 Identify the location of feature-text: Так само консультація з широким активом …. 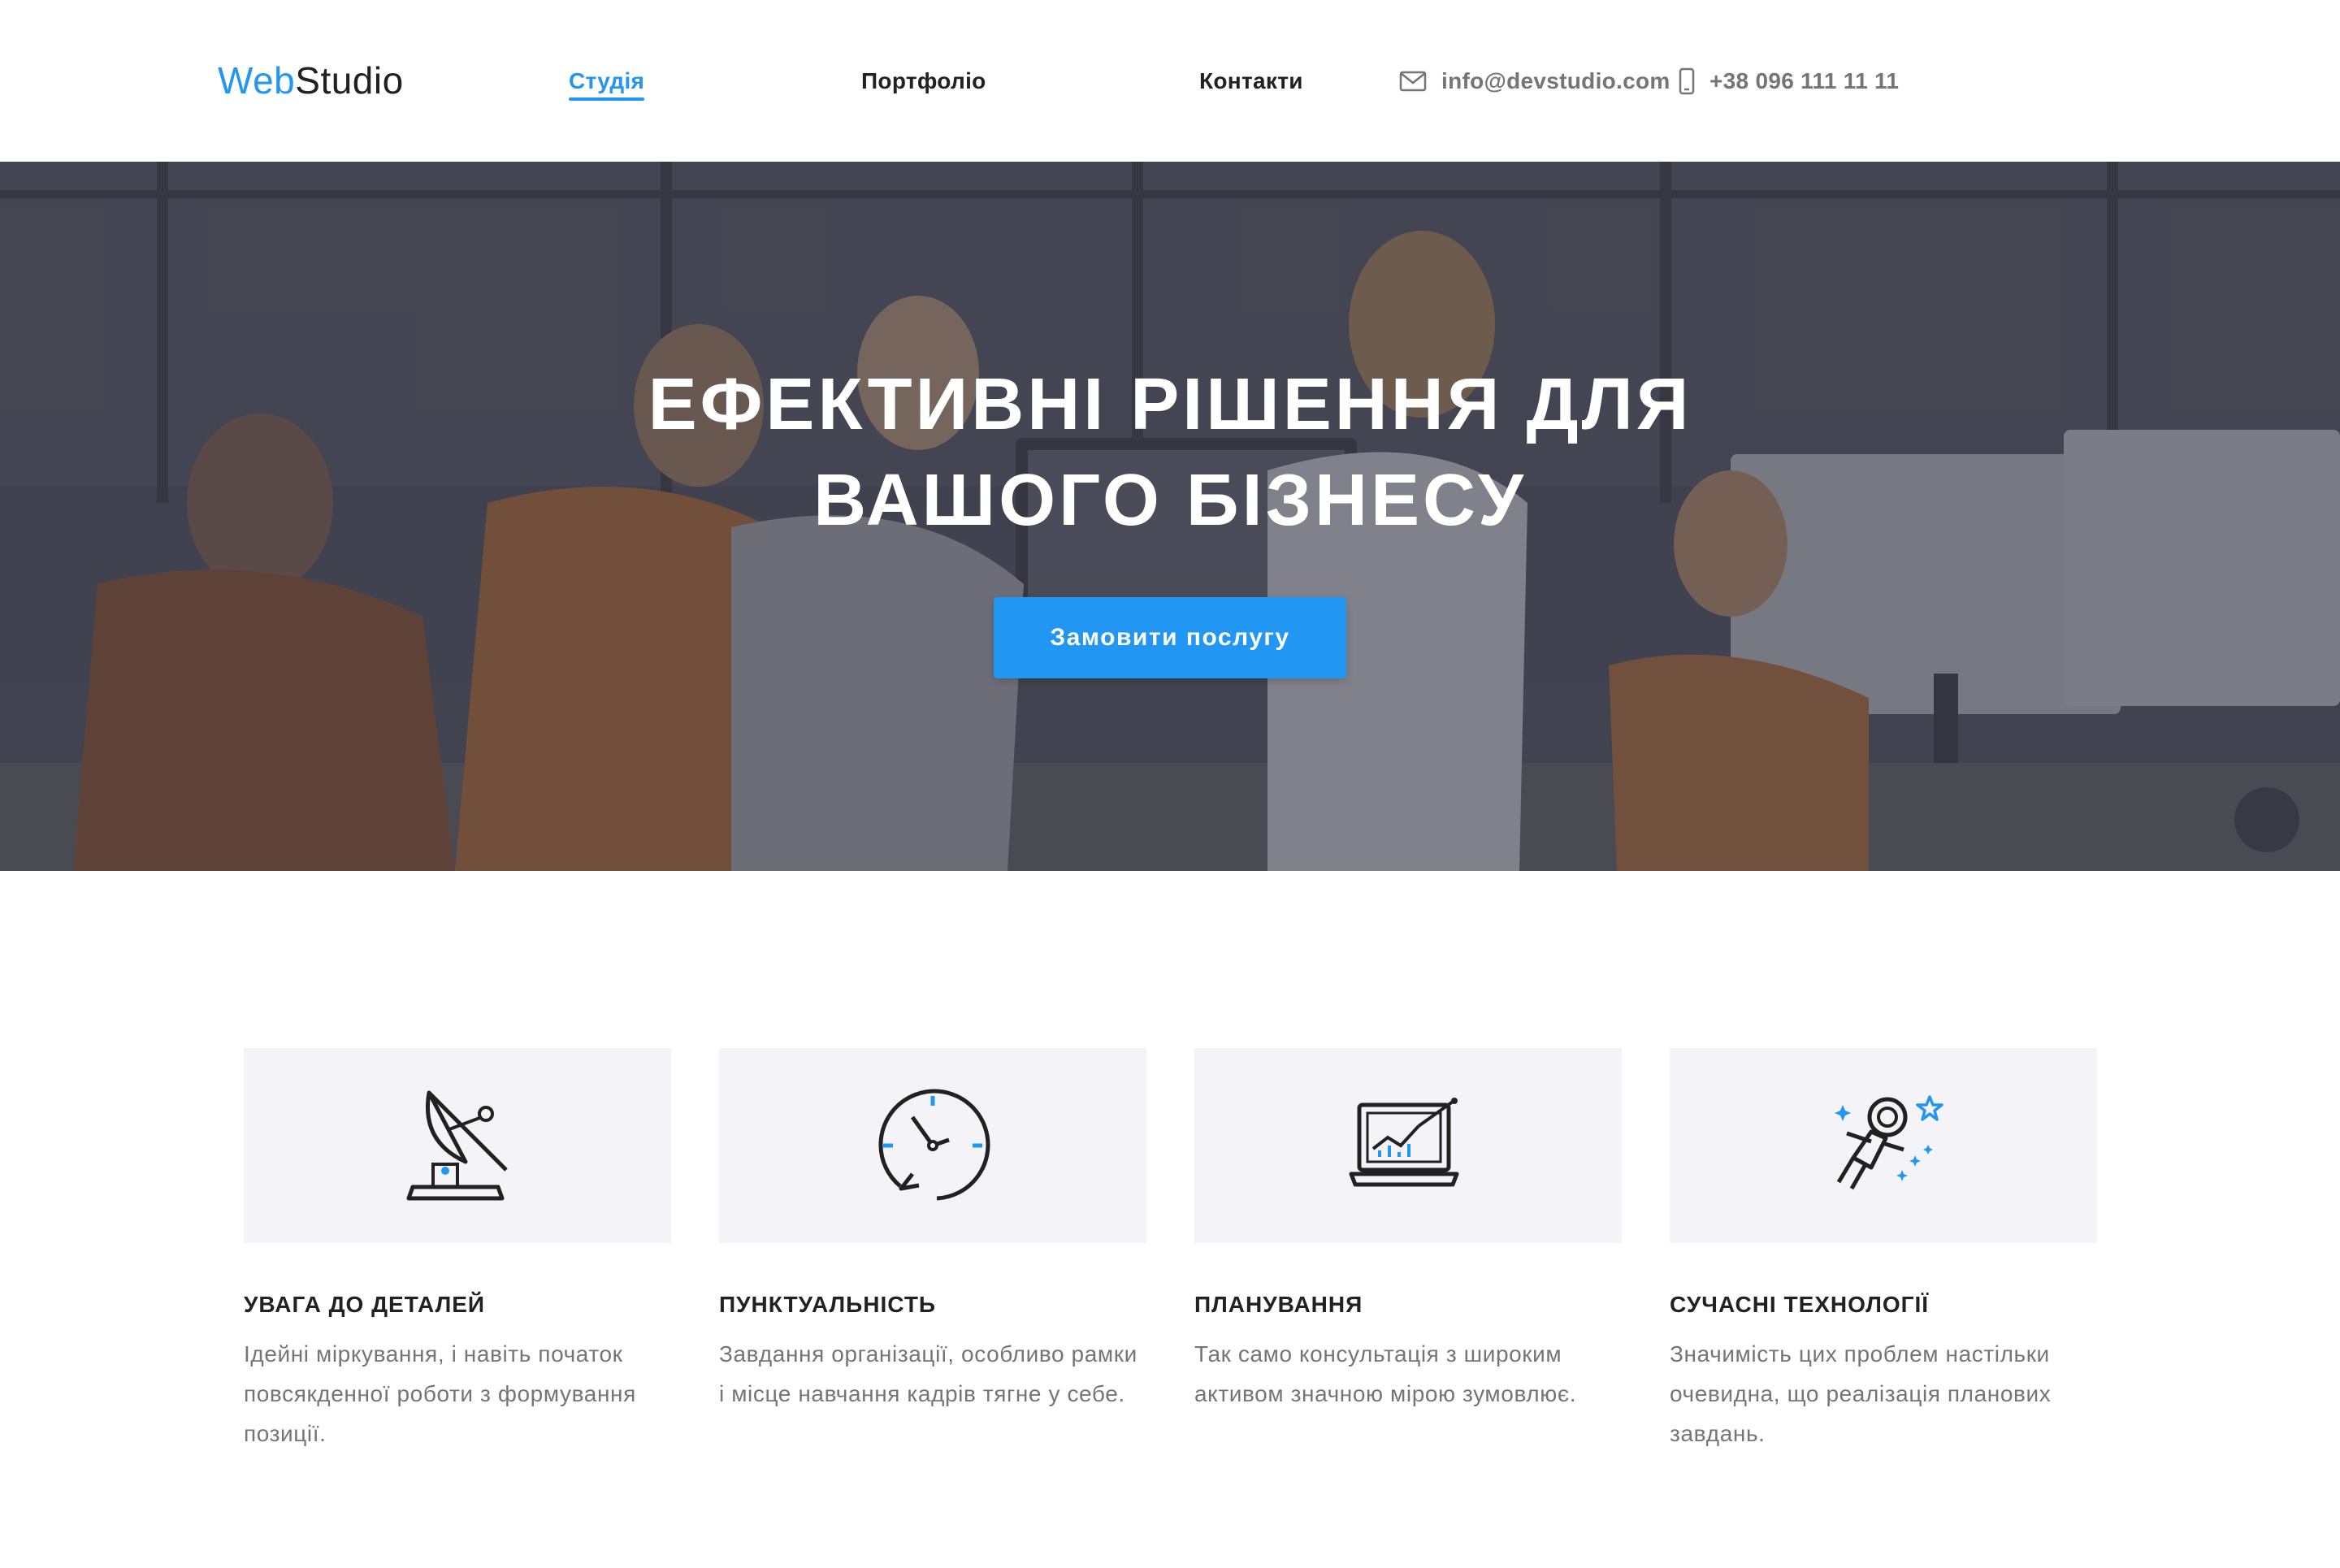
(1385, 1373).